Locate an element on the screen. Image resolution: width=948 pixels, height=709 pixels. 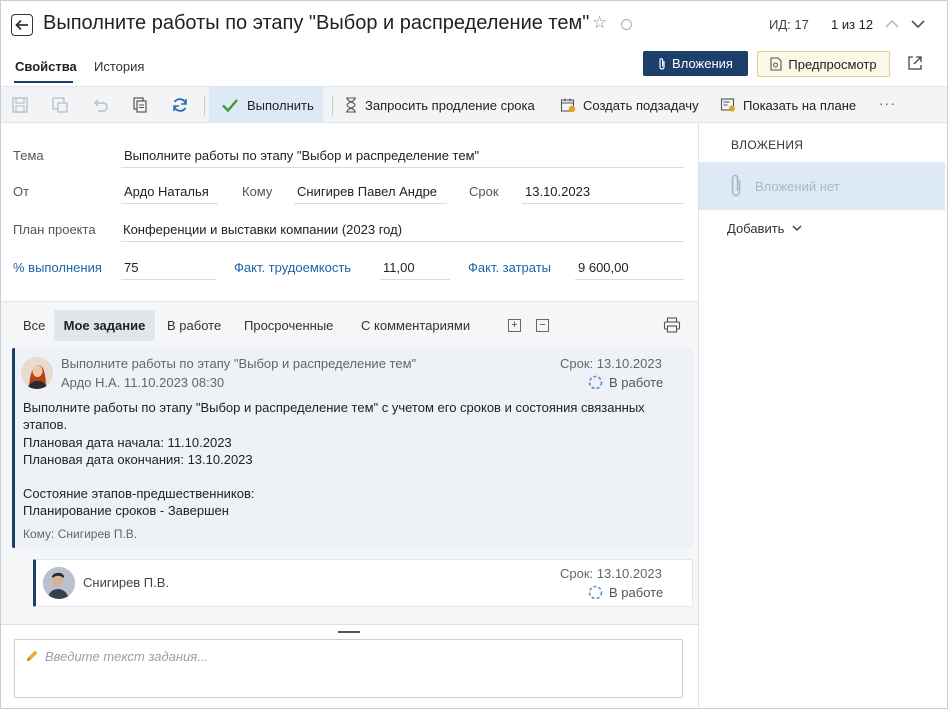
plan-chart-icon is located at coordinates (727, 105).